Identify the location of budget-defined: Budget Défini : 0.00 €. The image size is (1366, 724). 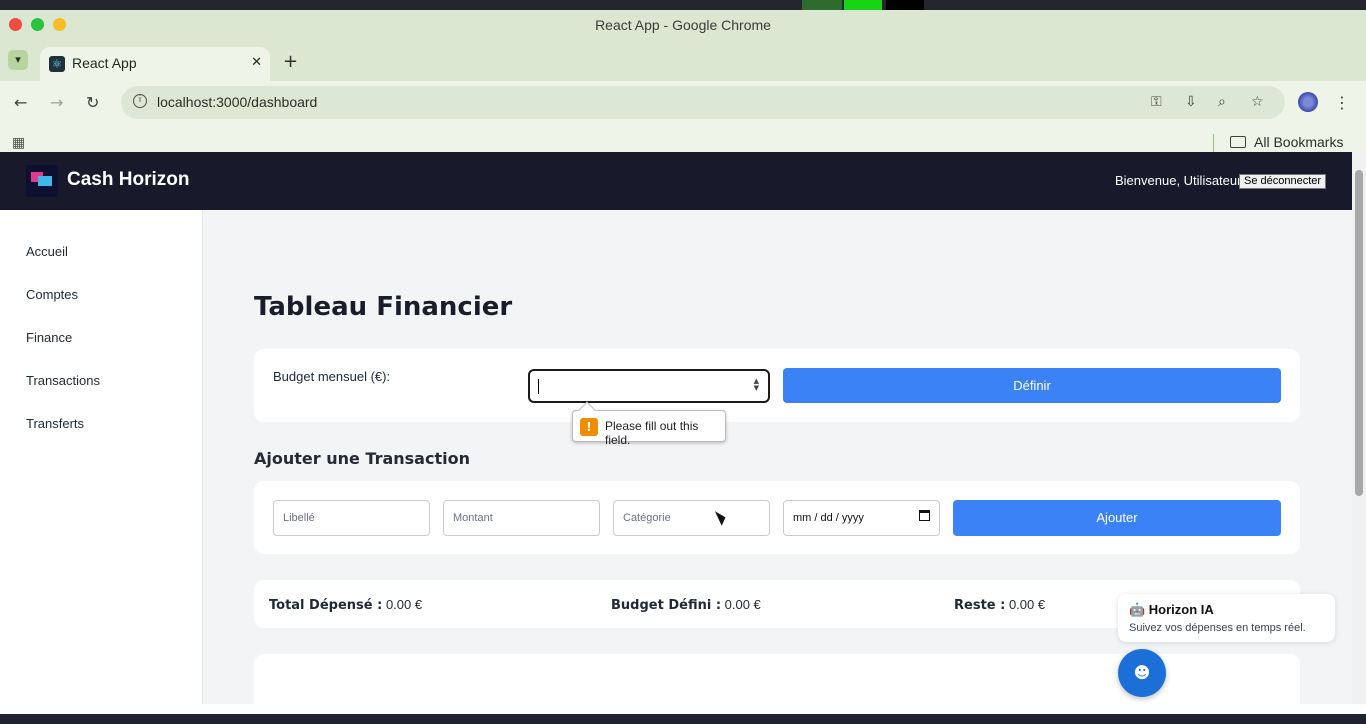
(686, 605).